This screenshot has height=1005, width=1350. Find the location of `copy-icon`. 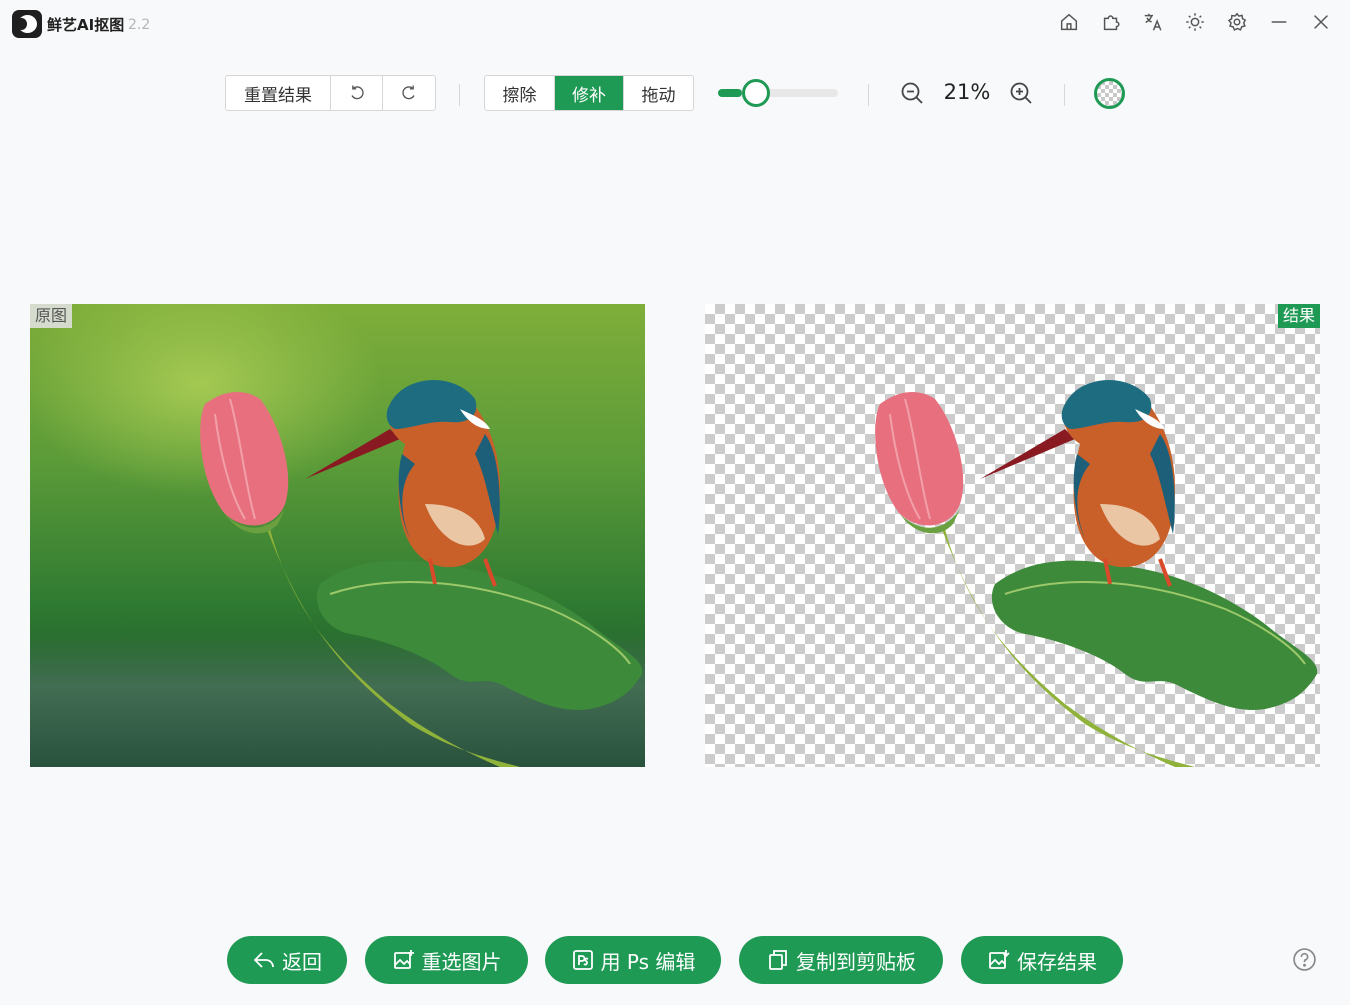

copy-icon is located at coordinates (778, 960).